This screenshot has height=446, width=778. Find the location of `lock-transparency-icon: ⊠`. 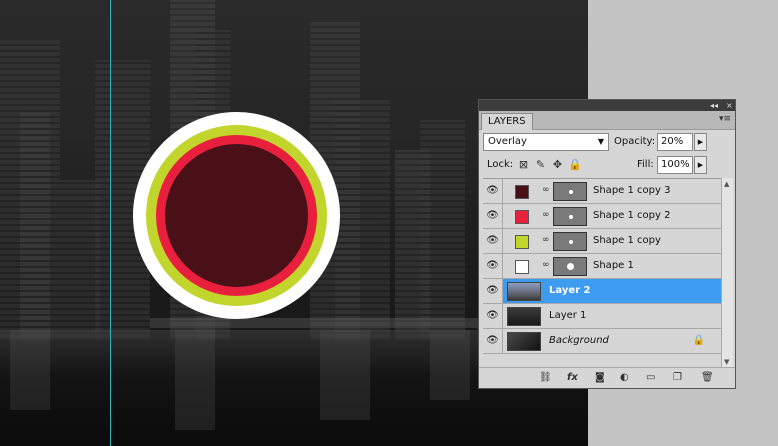

lock-transparency-icon: ⊠ is located at coordinates (523, 164).